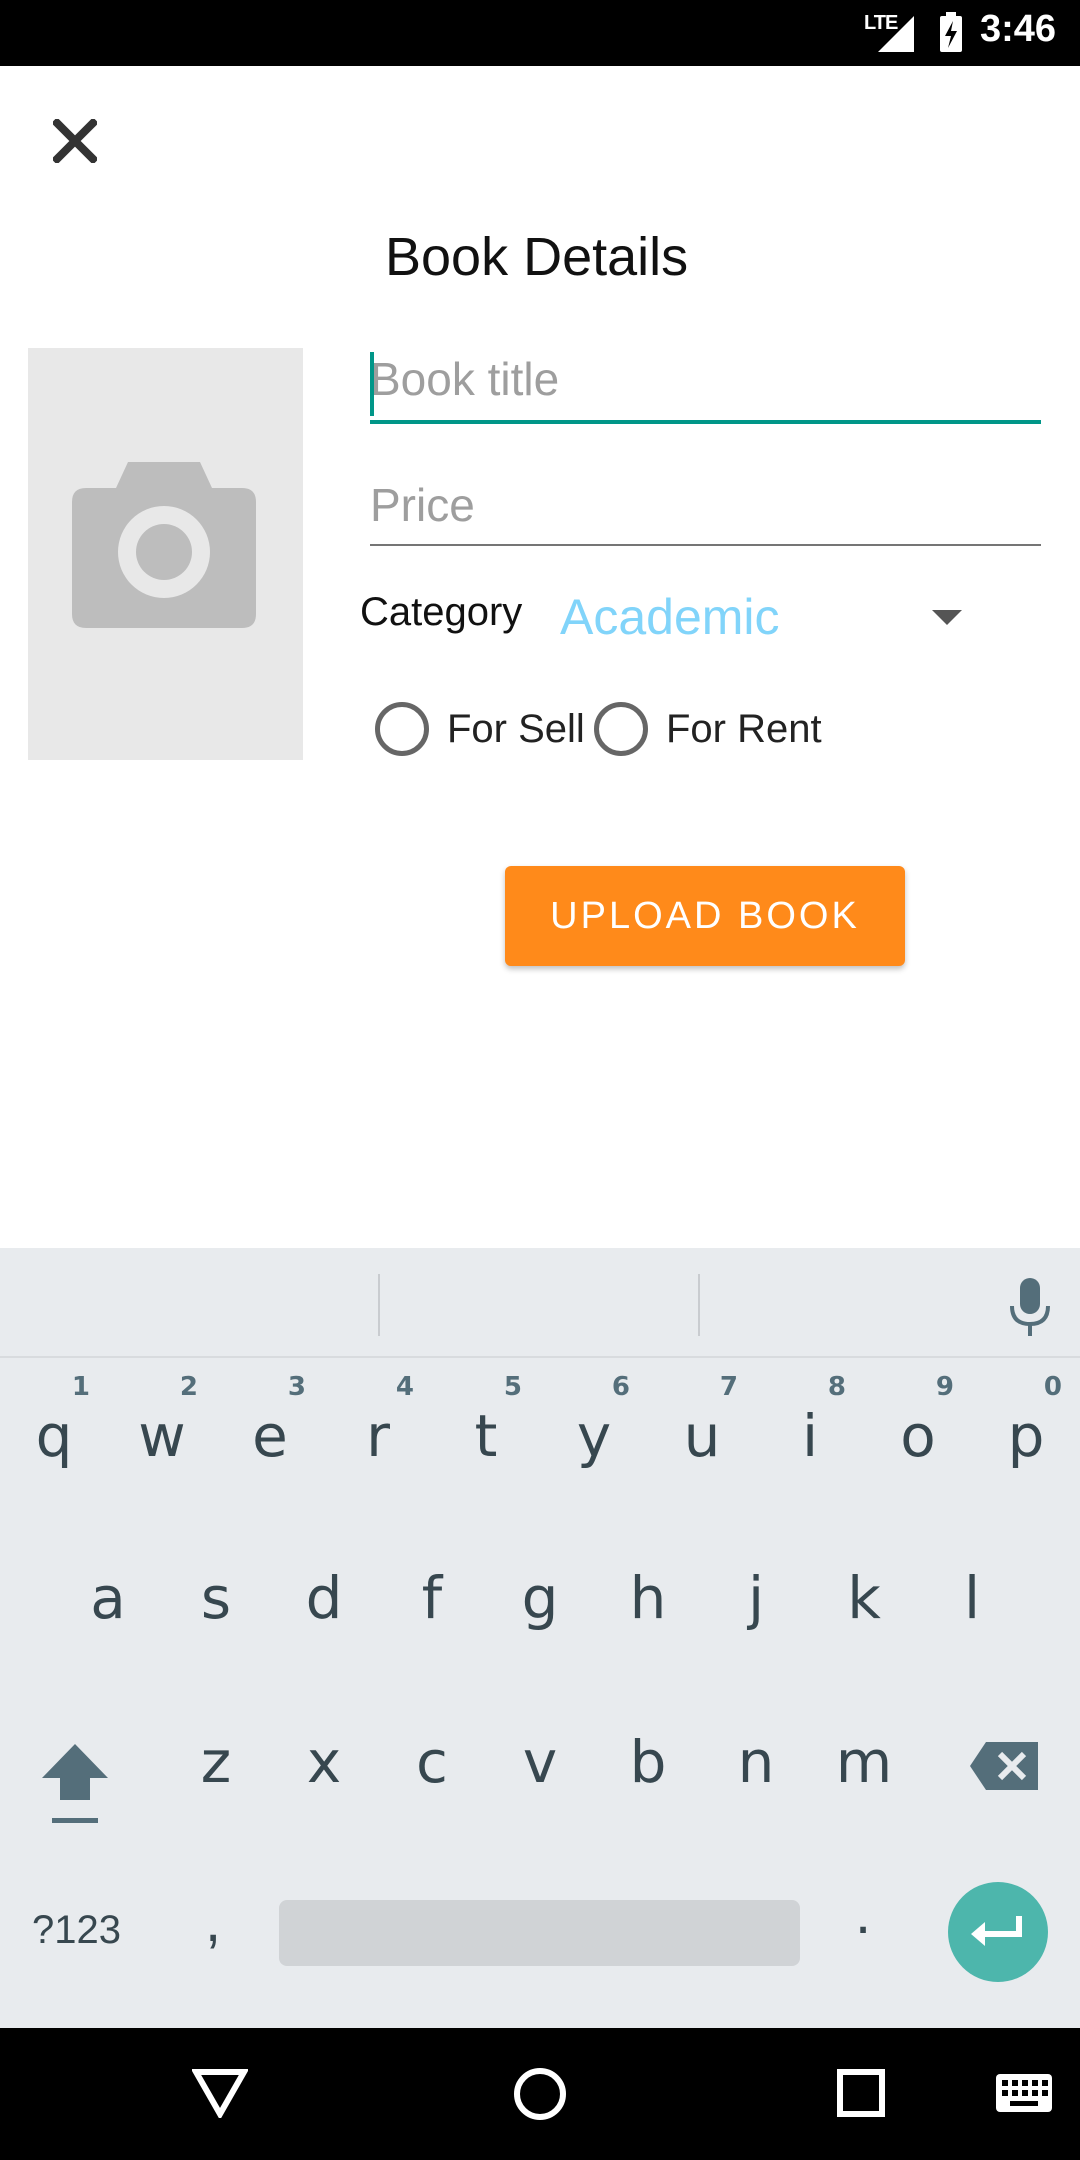  What do you see at coordinates (836, 1387) in the screenshot?
I see `key-number-hint: 8` at bounding box center [836, 1387].